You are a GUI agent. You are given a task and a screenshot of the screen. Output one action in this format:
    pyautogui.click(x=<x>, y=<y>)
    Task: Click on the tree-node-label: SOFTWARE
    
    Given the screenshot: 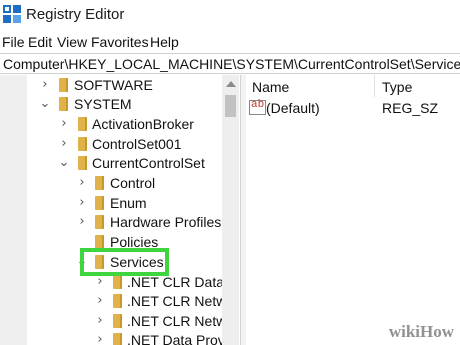 What is the action you would take?
    pyautogui.click(x=113, y=85)
    